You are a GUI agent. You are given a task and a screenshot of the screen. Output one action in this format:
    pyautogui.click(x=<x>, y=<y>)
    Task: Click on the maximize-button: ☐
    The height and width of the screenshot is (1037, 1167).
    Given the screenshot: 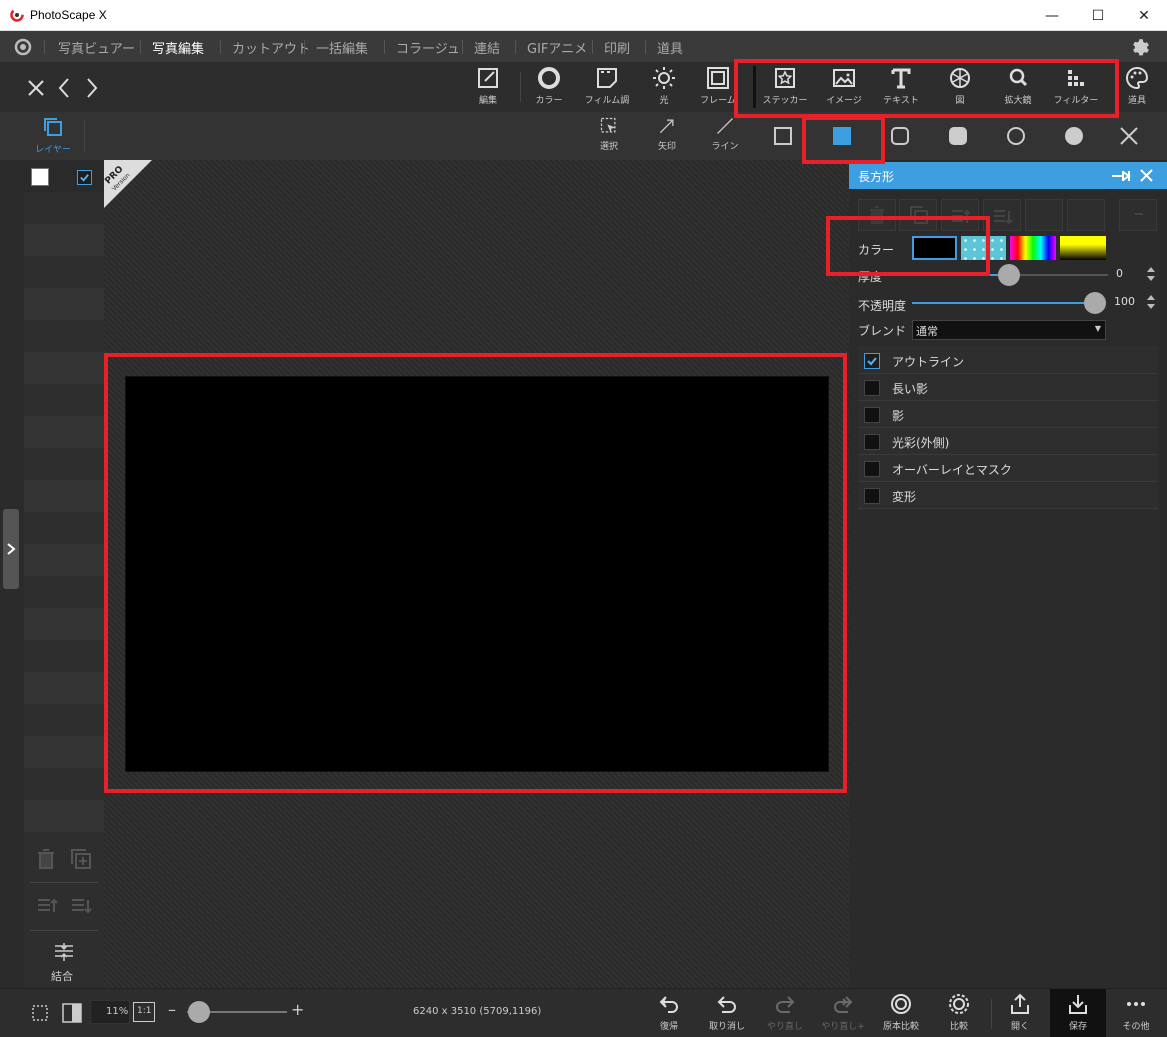 What is the action you would take?
    pyautogui.click(x=1098, y=15)
    